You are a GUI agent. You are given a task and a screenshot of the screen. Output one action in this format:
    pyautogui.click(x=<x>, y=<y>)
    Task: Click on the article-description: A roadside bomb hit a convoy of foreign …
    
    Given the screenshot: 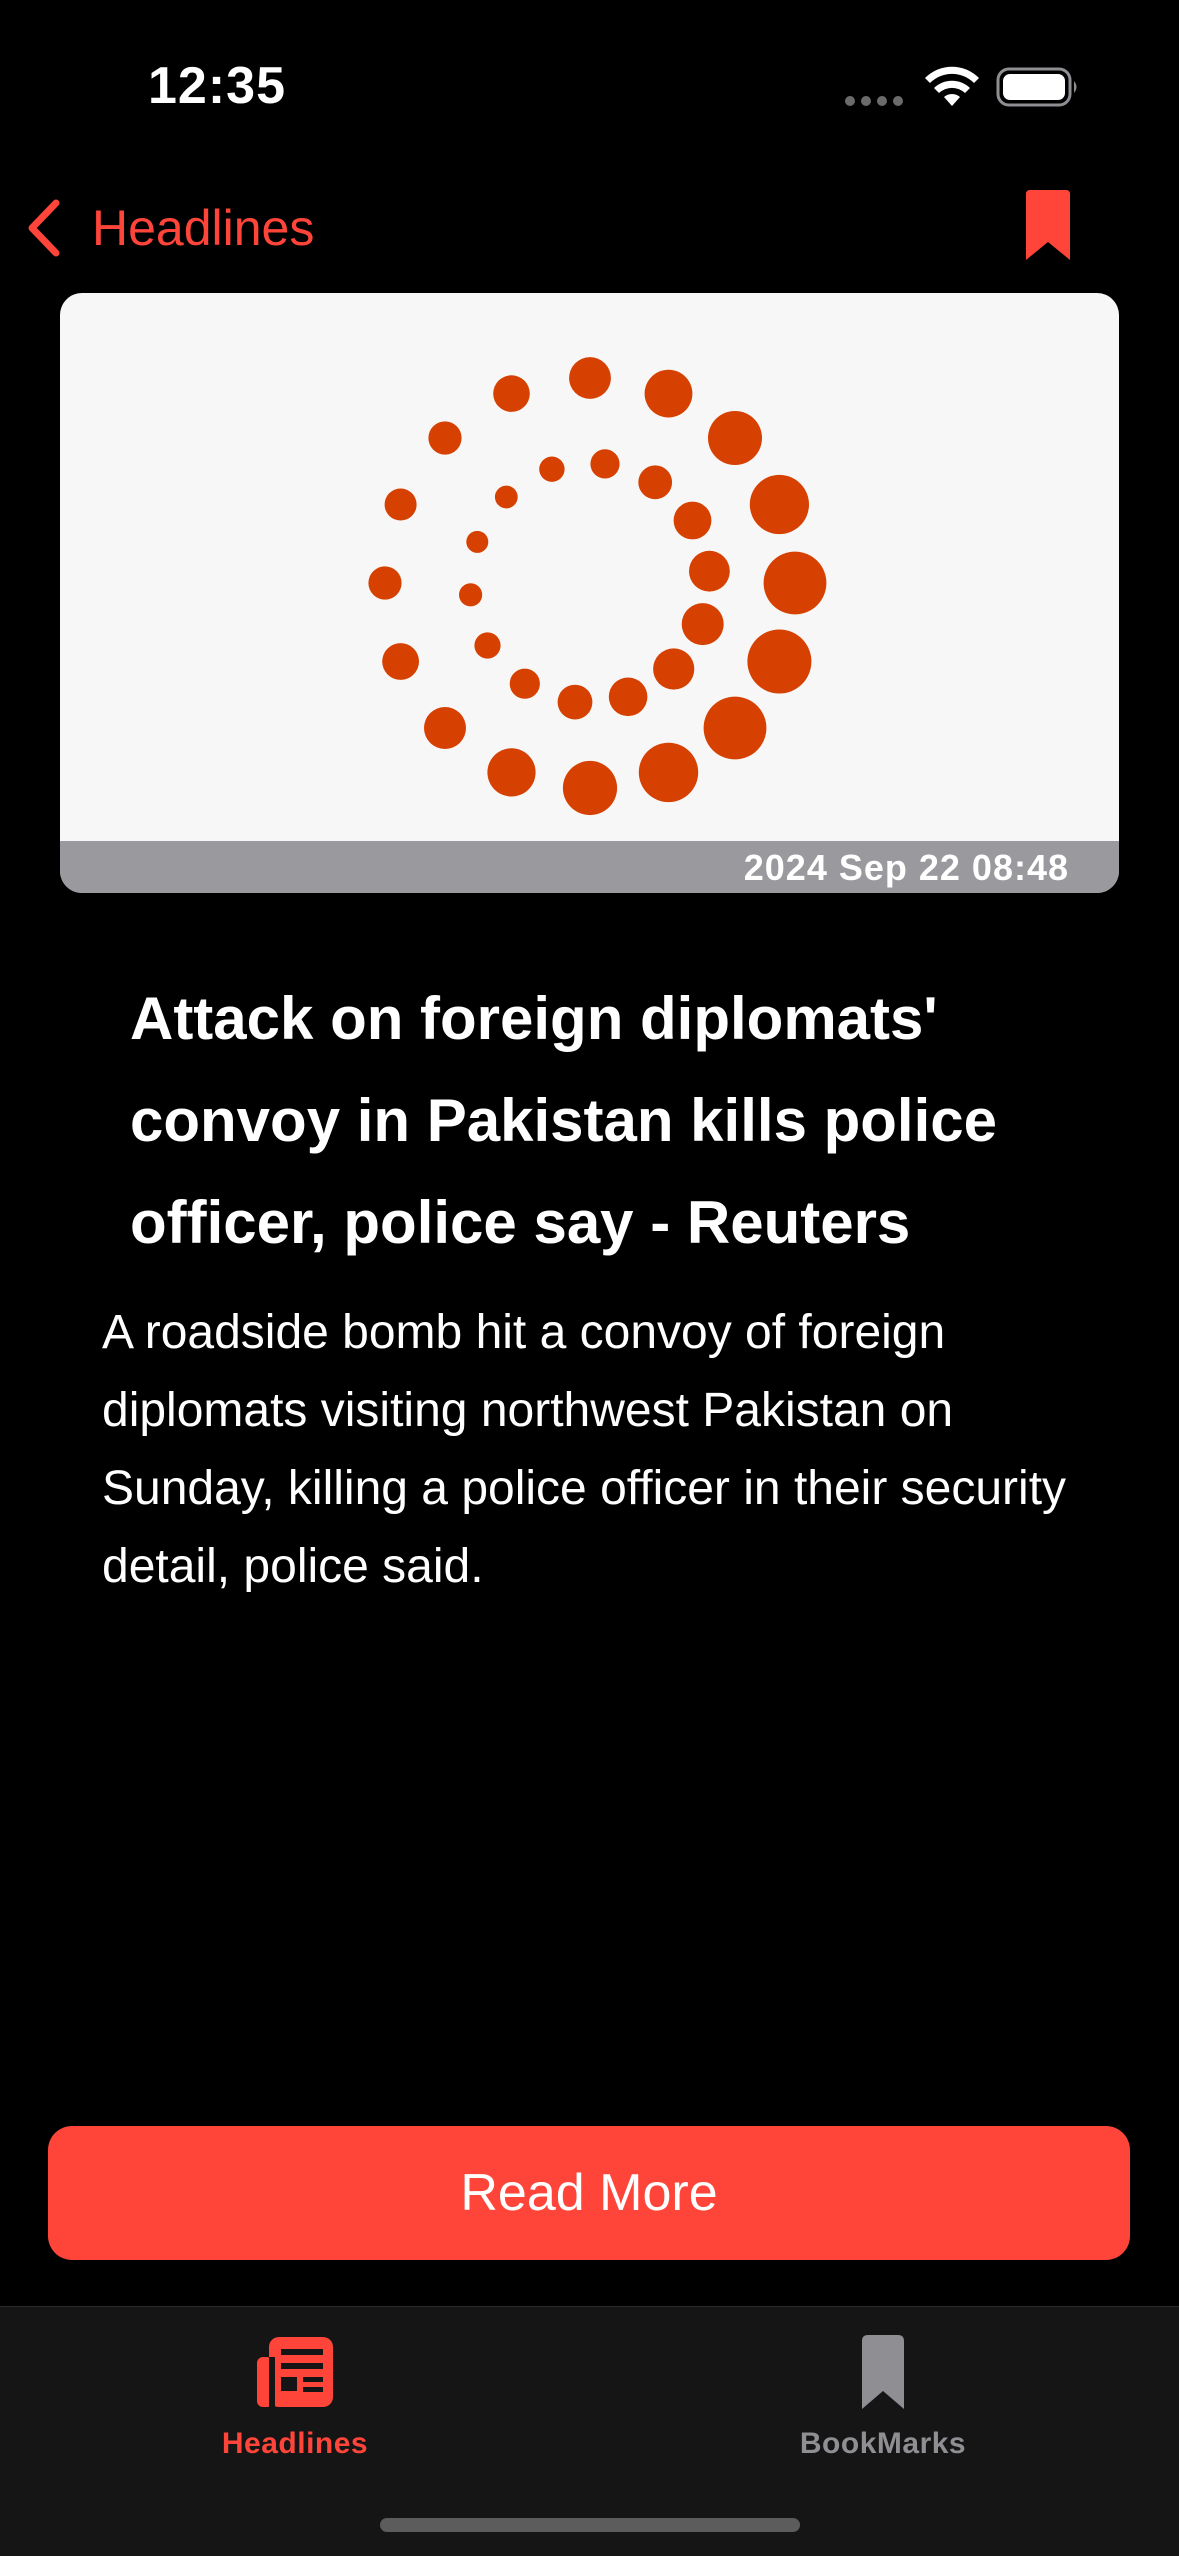 What is the action you would take?
    pyautogui.click(x=584, y=1449)
    